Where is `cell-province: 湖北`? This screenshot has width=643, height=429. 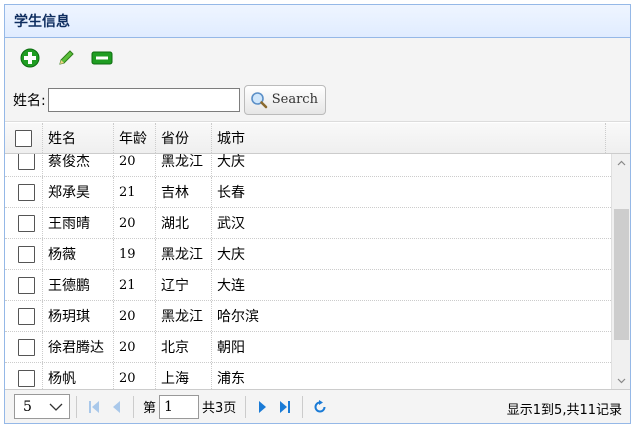 cell-province: 湖北 is located at coordinates (184, 223).